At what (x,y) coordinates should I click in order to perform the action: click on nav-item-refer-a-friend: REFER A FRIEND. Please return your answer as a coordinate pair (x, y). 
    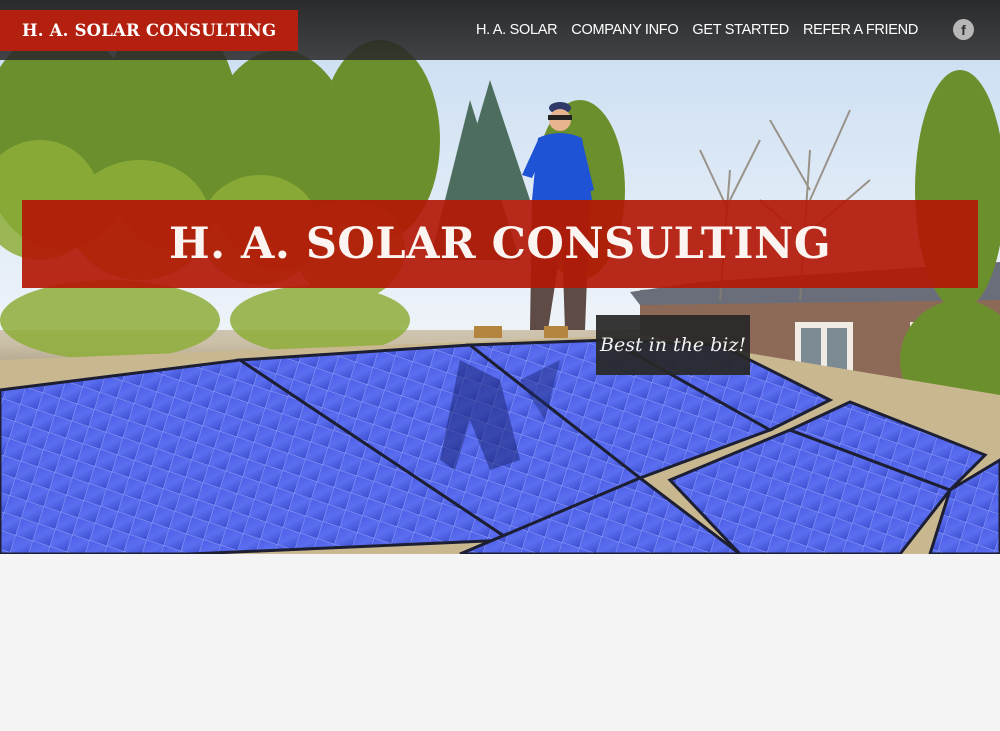
    Looking at the image, I should click on (860, 30).